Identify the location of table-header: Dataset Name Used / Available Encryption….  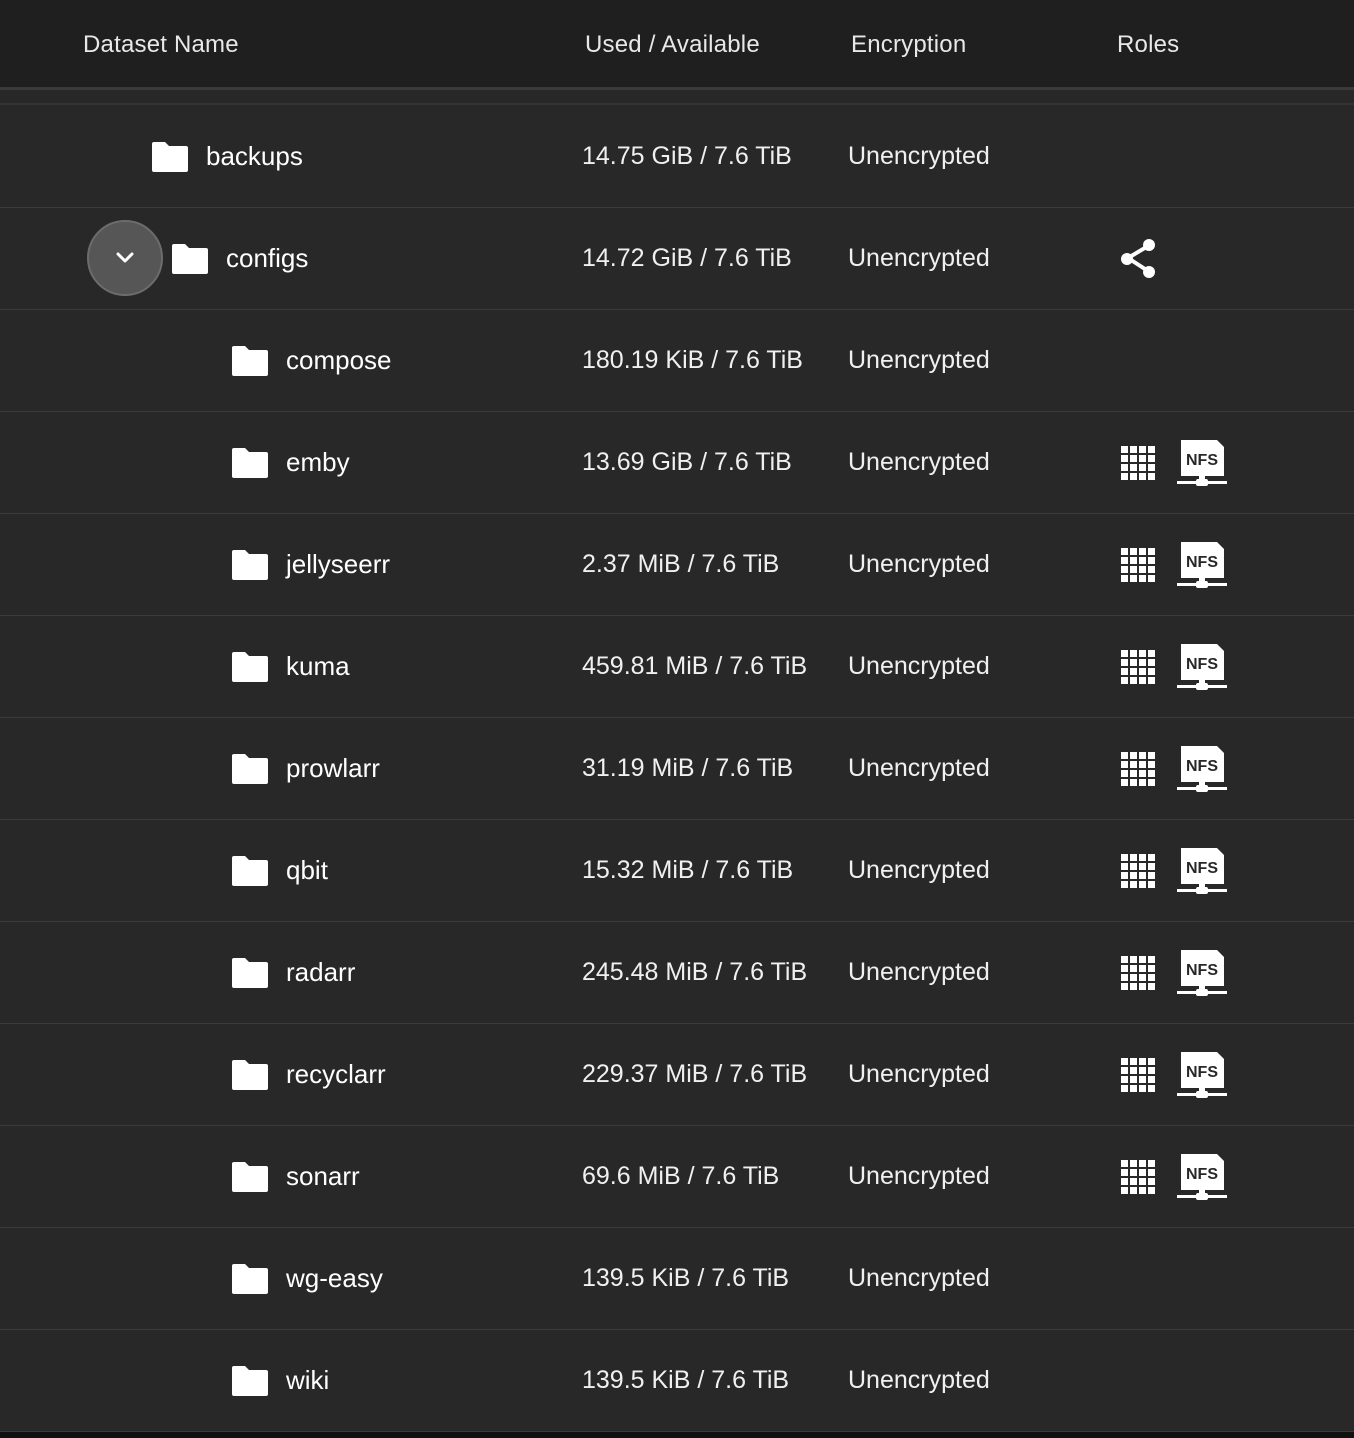
(677, 45).